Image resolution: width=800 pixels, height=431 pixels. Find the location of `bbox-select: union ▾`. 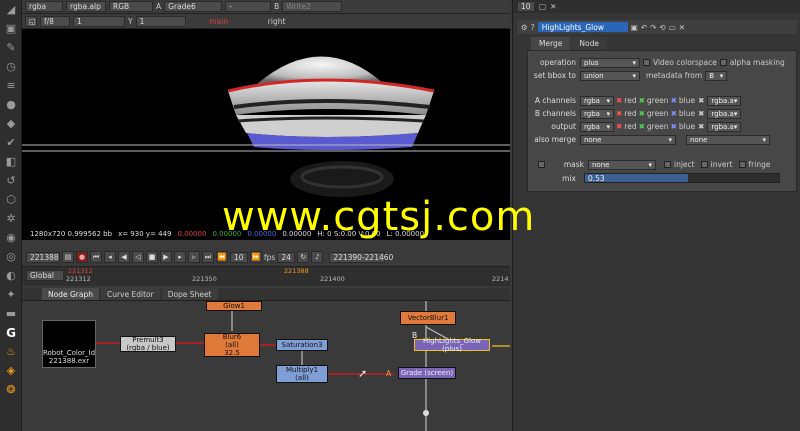

bbox-select: union ▾ is located at coordinates (610, 75).